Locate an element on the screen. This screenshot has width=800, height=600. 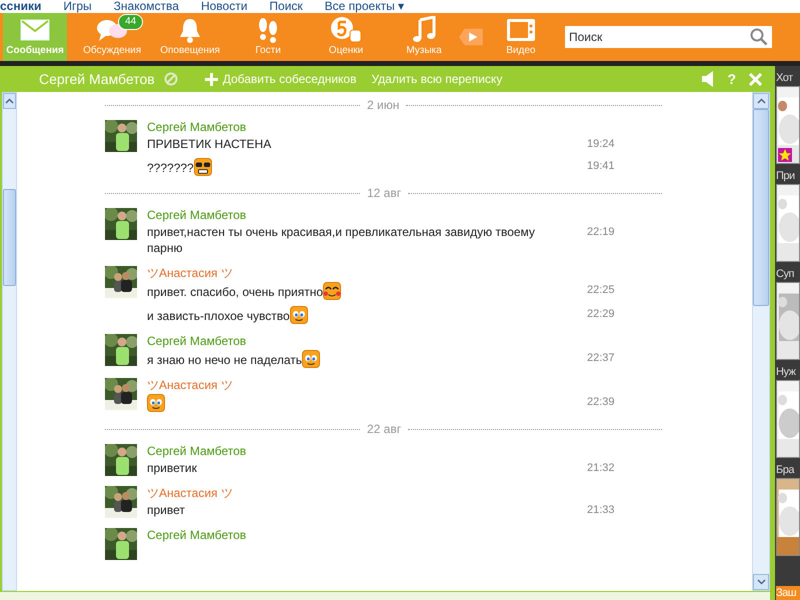
rating-badge-icon is located at coordinates (346, 30).